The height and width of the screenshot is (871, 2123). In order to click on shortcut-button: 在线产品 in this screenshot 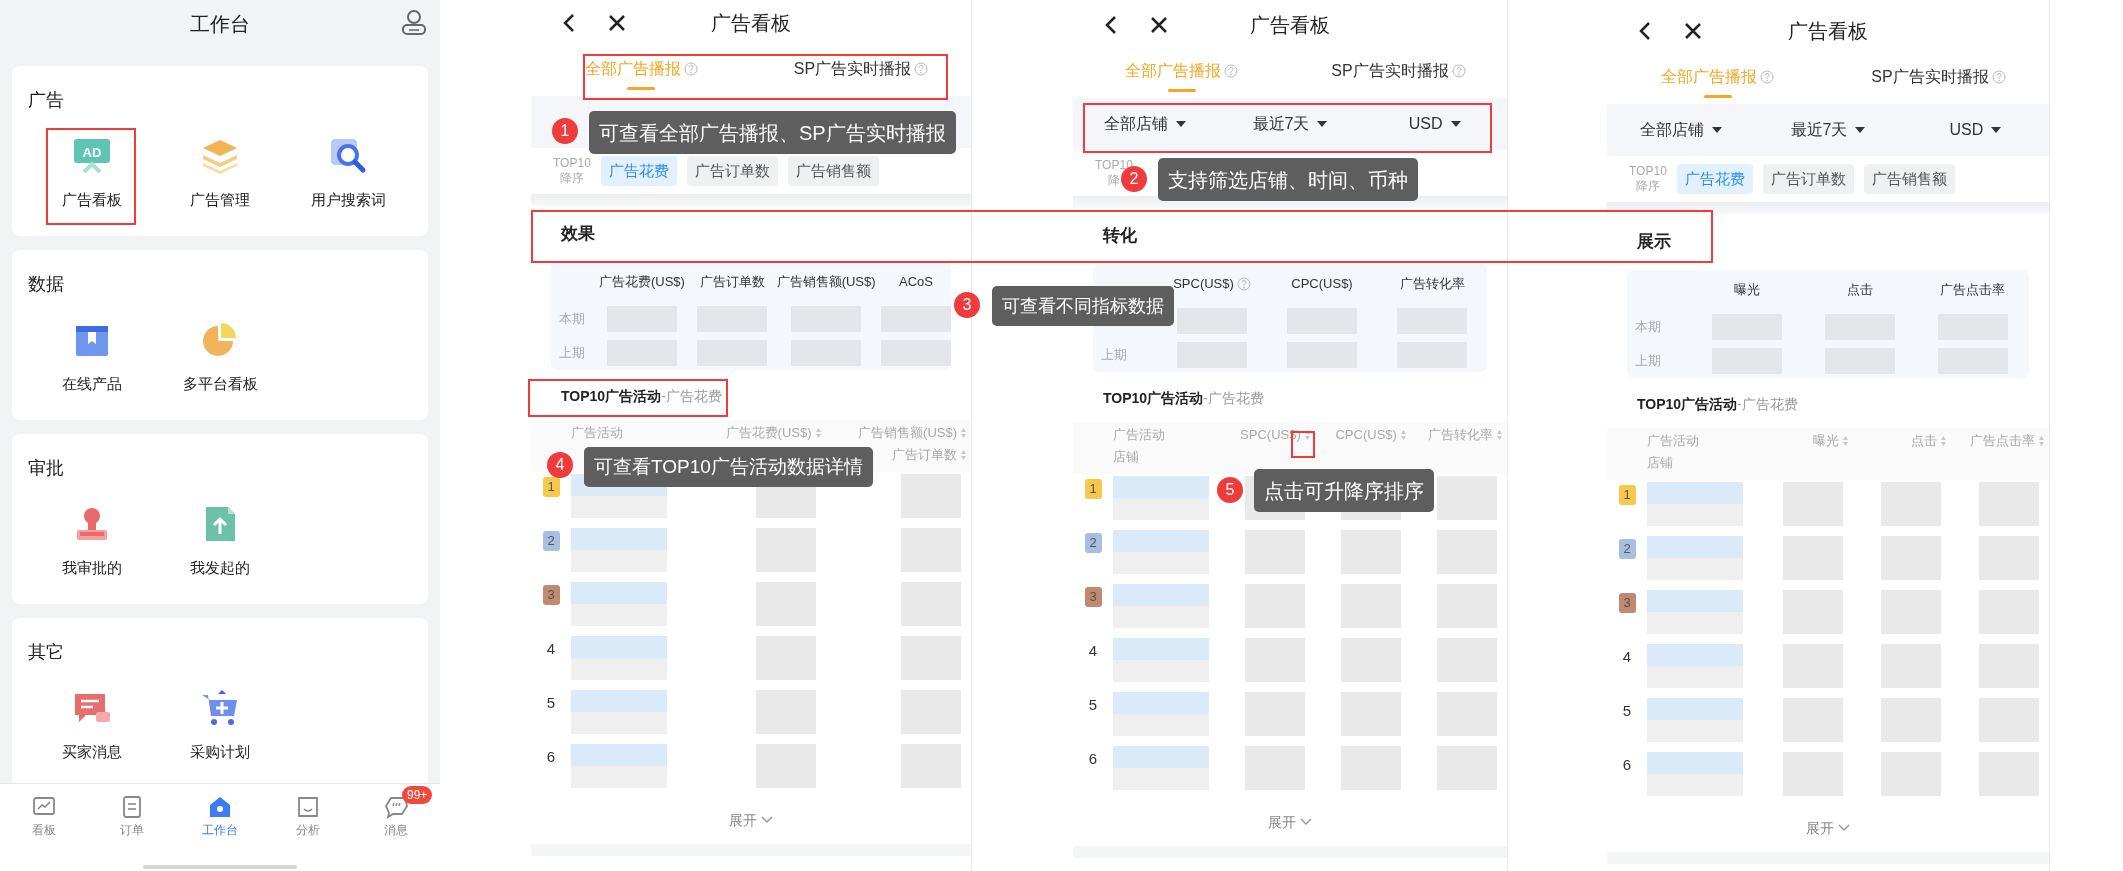, I will do `click(92, 357)`.